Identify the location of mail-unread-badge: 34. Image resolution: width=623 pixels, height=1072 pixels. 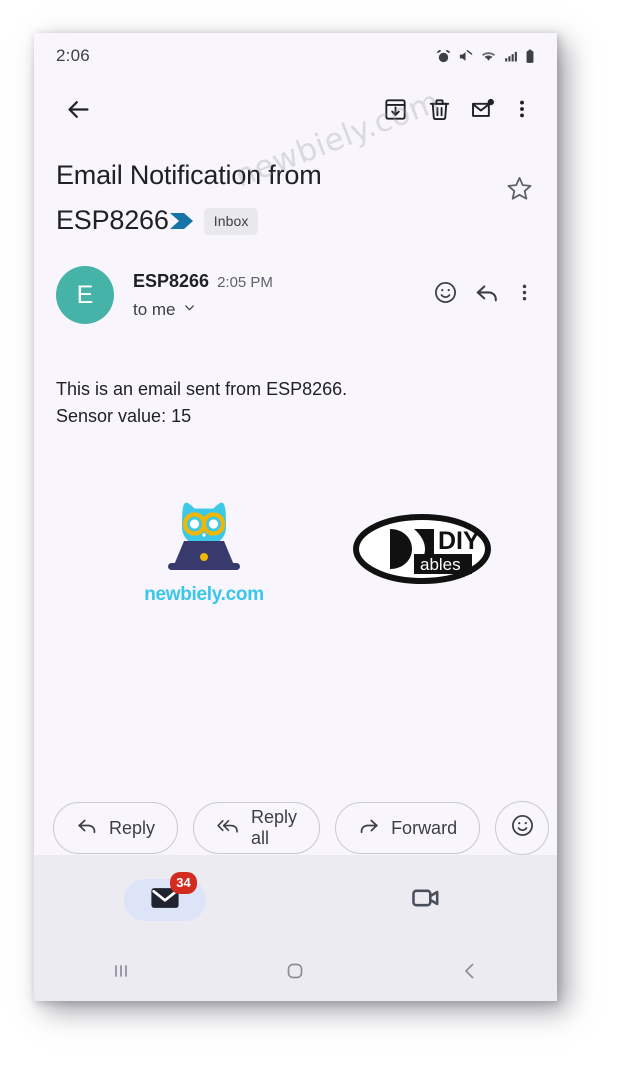
(183, 883).